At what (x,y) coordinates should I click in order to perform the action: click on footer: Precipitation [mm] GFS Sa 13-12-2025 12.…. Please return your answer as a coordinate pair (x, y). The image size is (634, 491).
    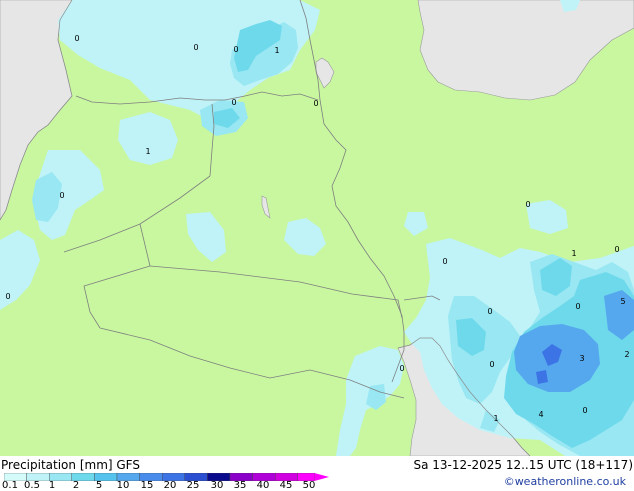
    Looking at the image, I should click on (317, 473).